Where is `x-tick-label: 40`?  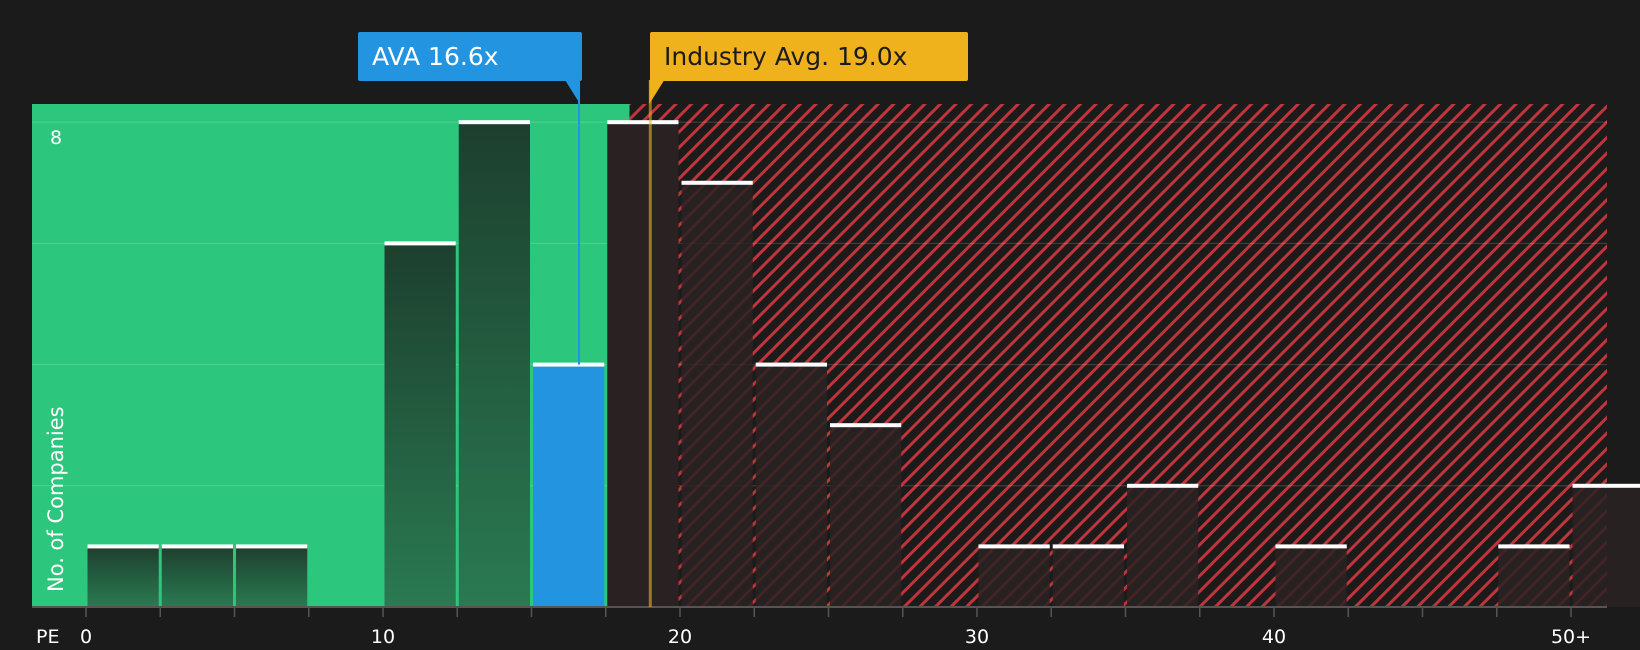
x-tick-label: 40 is located at coordinates (1274, 637).